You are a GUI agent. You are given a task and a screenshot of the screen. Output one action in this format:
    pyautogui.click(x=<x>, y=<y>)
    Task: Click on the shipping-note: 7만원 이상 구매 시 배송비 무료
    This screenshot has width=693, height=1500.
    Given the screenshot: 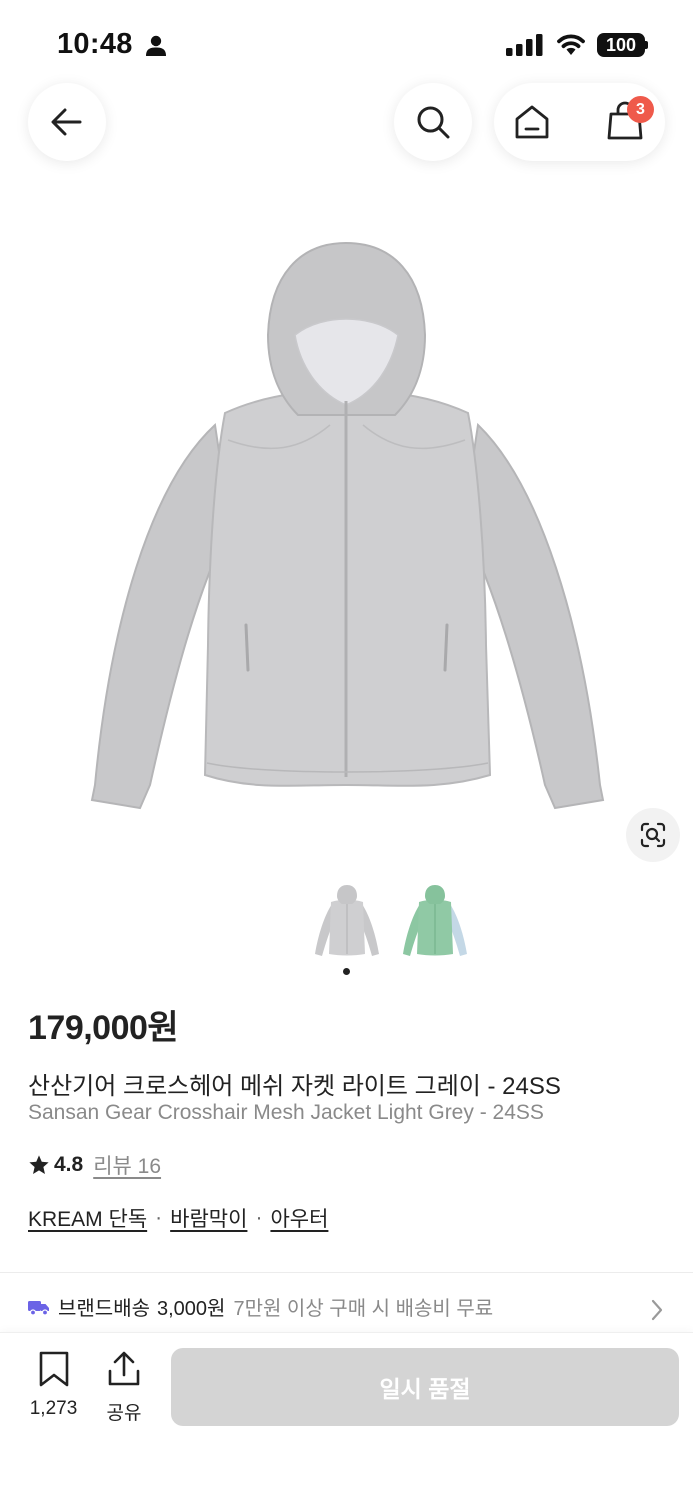 What is the action you would take?
    pyautogui.click(x=363, y=1309)
    